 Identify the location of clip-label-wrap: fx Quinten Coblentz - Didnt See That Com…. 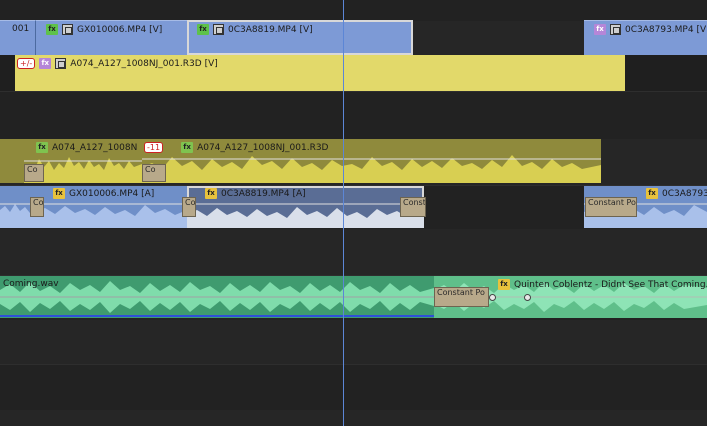
(602, 284).